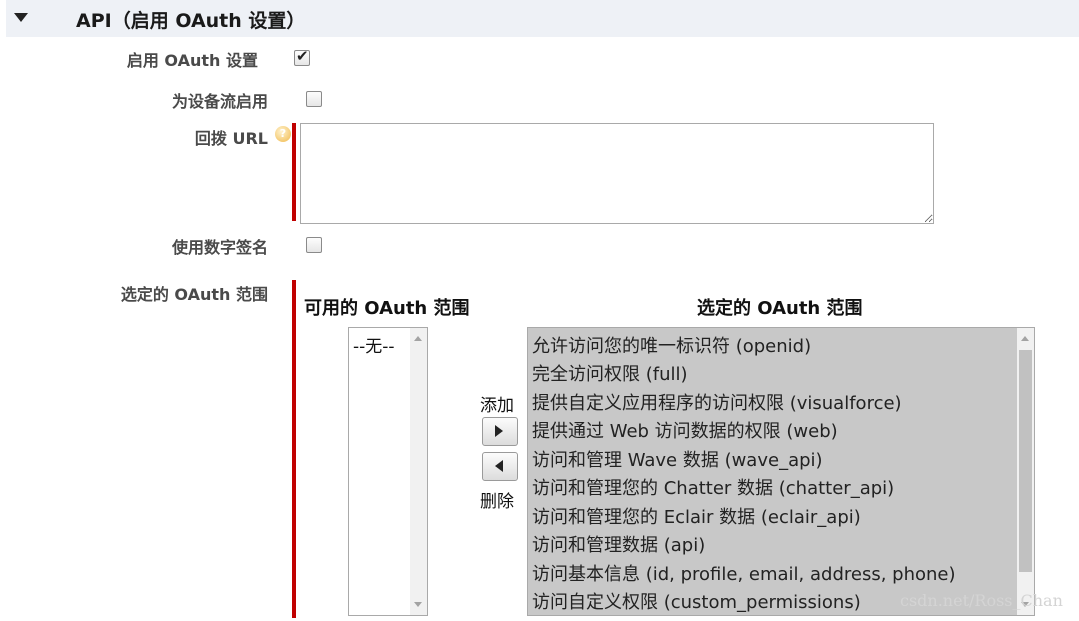  I want to click on section-header: API（启用 OAuth 设置）, so click(542, 18).